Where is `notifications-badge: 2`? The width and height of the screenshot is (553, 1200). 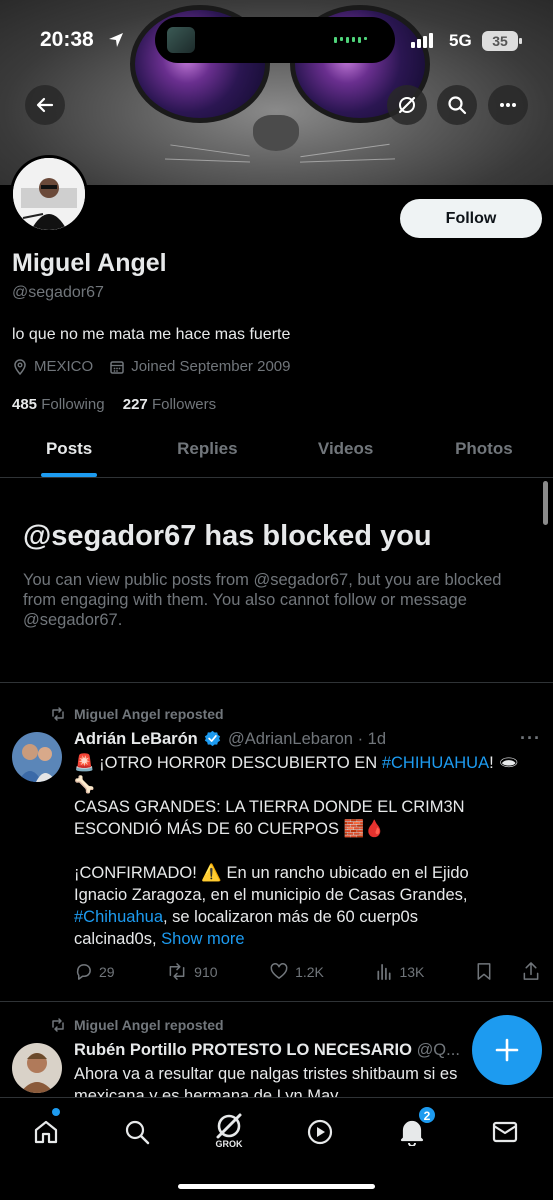
notifications-badge: 2 is located at coordinates (427, 1115).